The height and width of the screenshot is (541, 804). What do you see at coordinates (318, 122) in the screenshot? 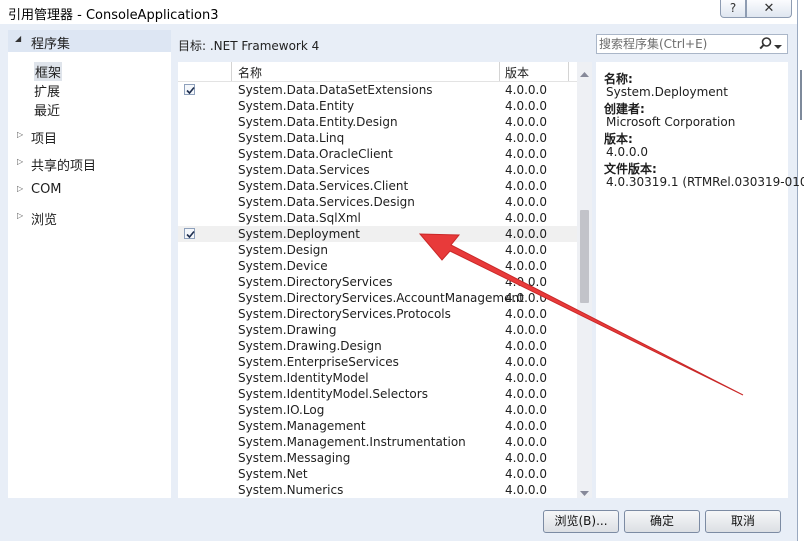
I see `row-assembly-name: System.Data.Entity.Design` at bounding box center [318, 122].